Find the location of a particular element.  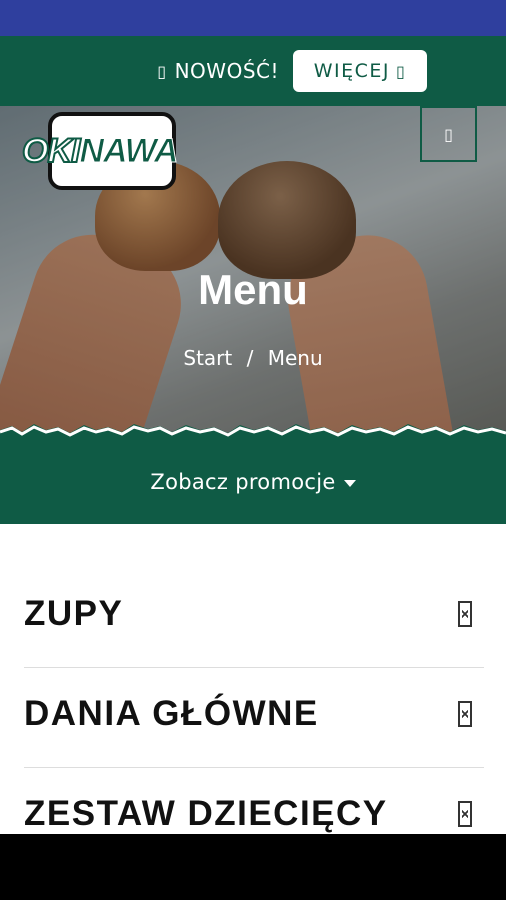

promo-label: NOWOŚĆ! is located at coordinates (226, 71).